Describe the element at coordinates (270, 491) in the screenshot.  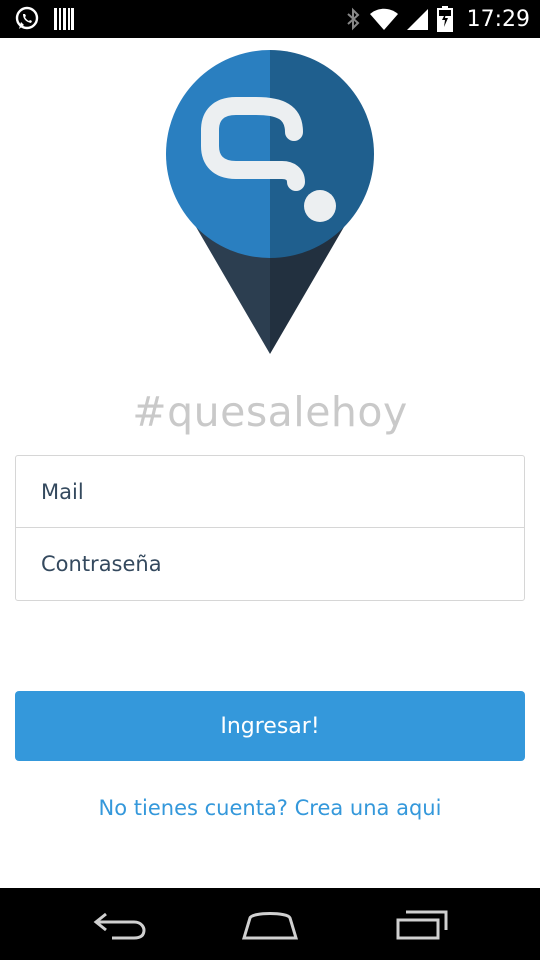
I see `mail-field: Mail` at that location.